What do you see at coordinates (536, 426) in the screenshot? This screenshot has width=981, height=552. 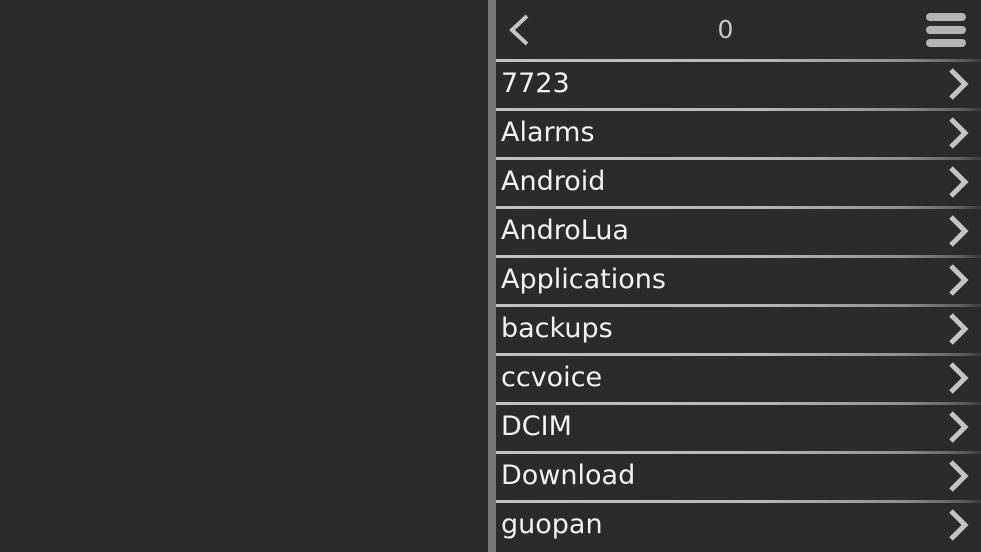 I see `list-item-label: DCIM` at bounding box center [536, 426].